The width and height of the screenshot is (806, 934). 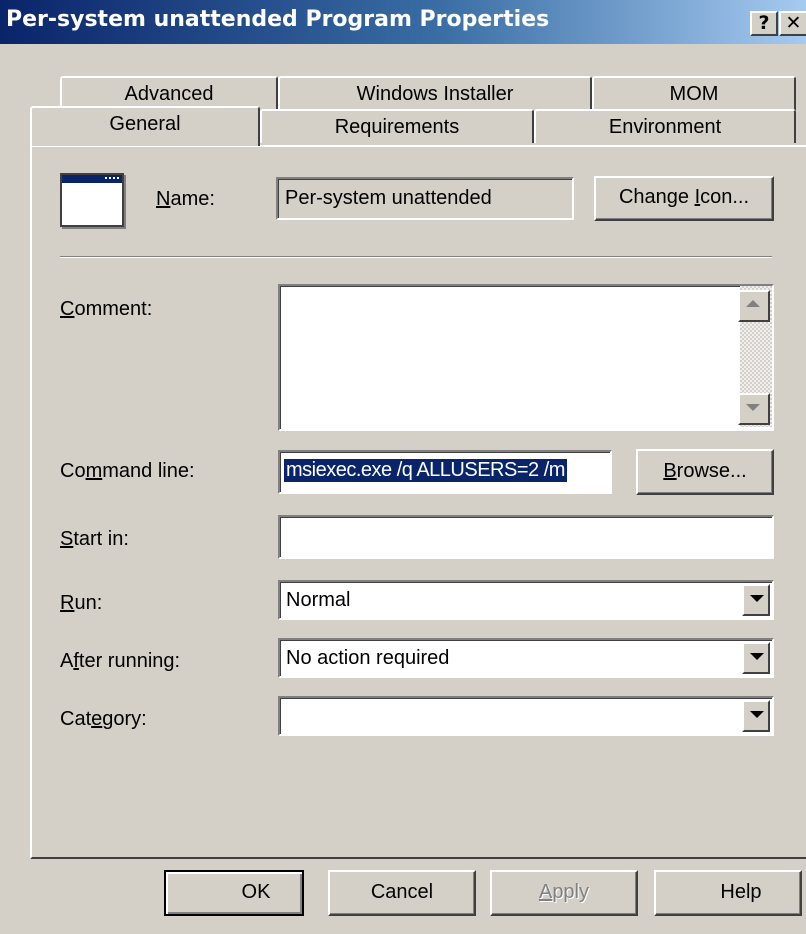 What do you see at coordinates (792, 23) in the screenshot?
I see `close-button: ✕` at bounding box center [792, 23].